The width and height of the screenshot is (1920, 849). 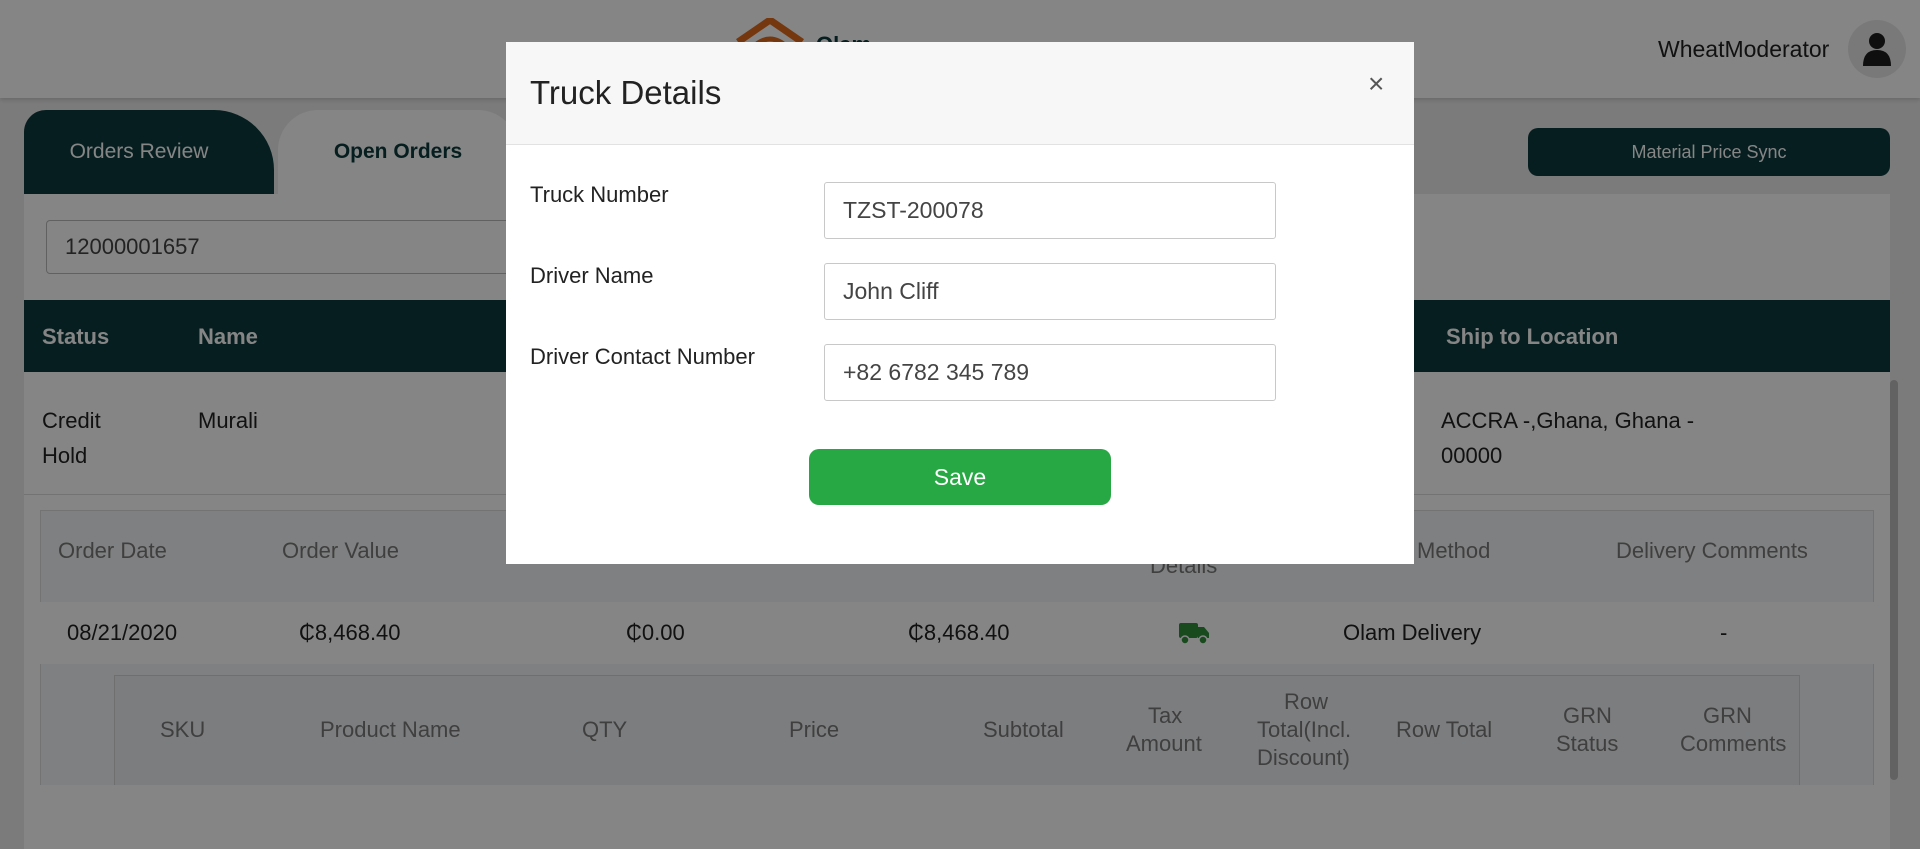 I want to click on close-icon: ×, so click(x=1376, y=84).